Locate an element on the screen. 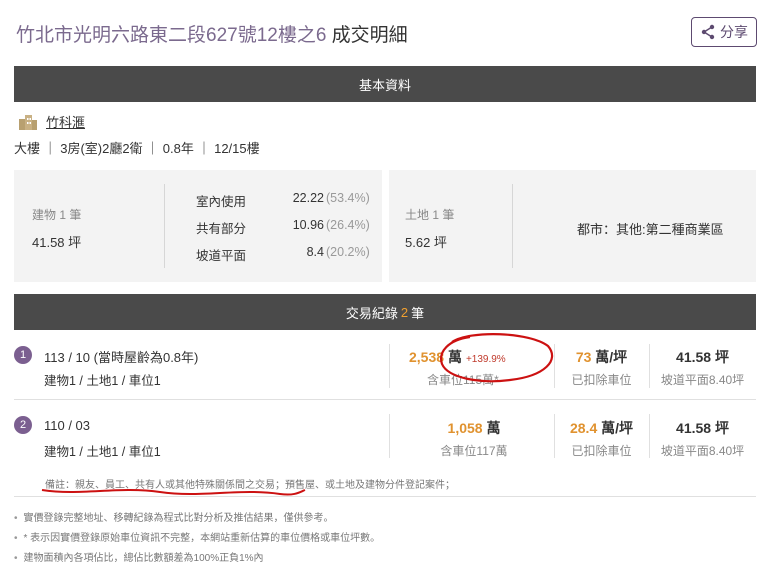 This screenshot has width=780, height=573. share-button: 分享 is located at coordinates (724, 32).